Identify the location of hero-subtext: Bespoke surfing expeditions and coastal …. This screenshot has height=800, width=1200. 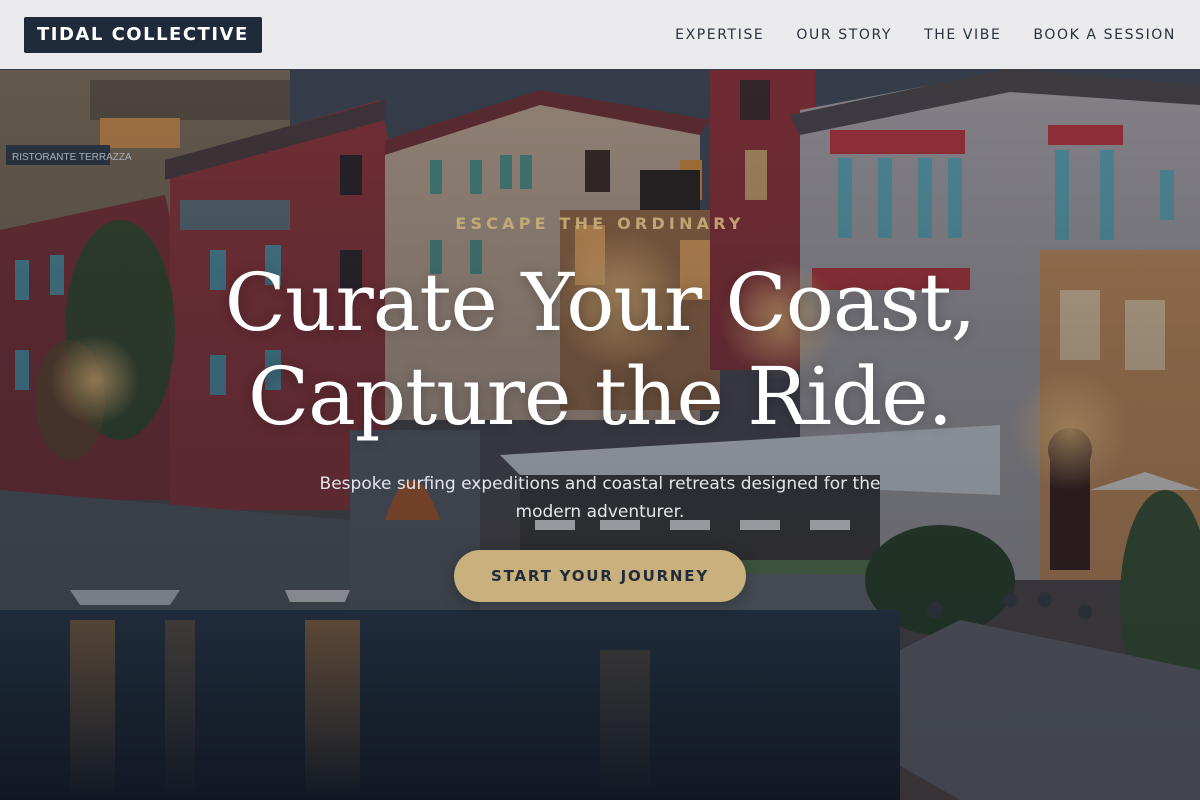
(600, 498).